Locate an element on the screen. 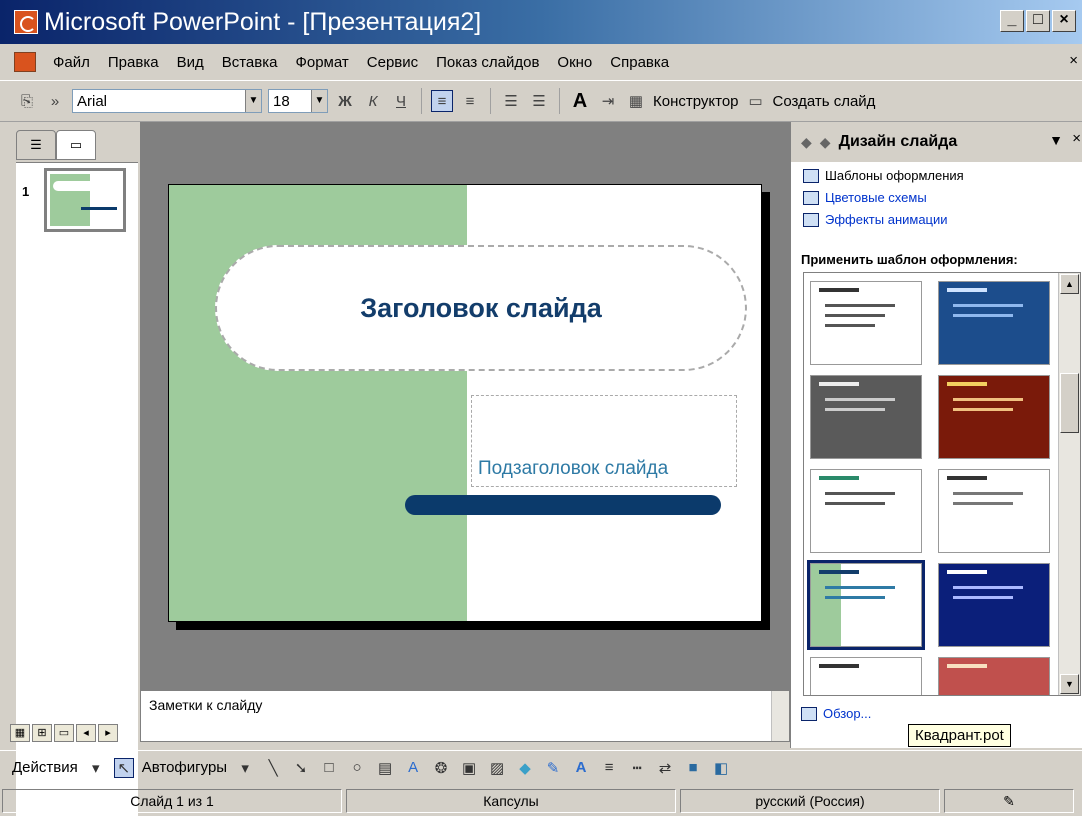 The image size is (1082, 816). minimize-button: _ is located at coordinates (1012, 21).